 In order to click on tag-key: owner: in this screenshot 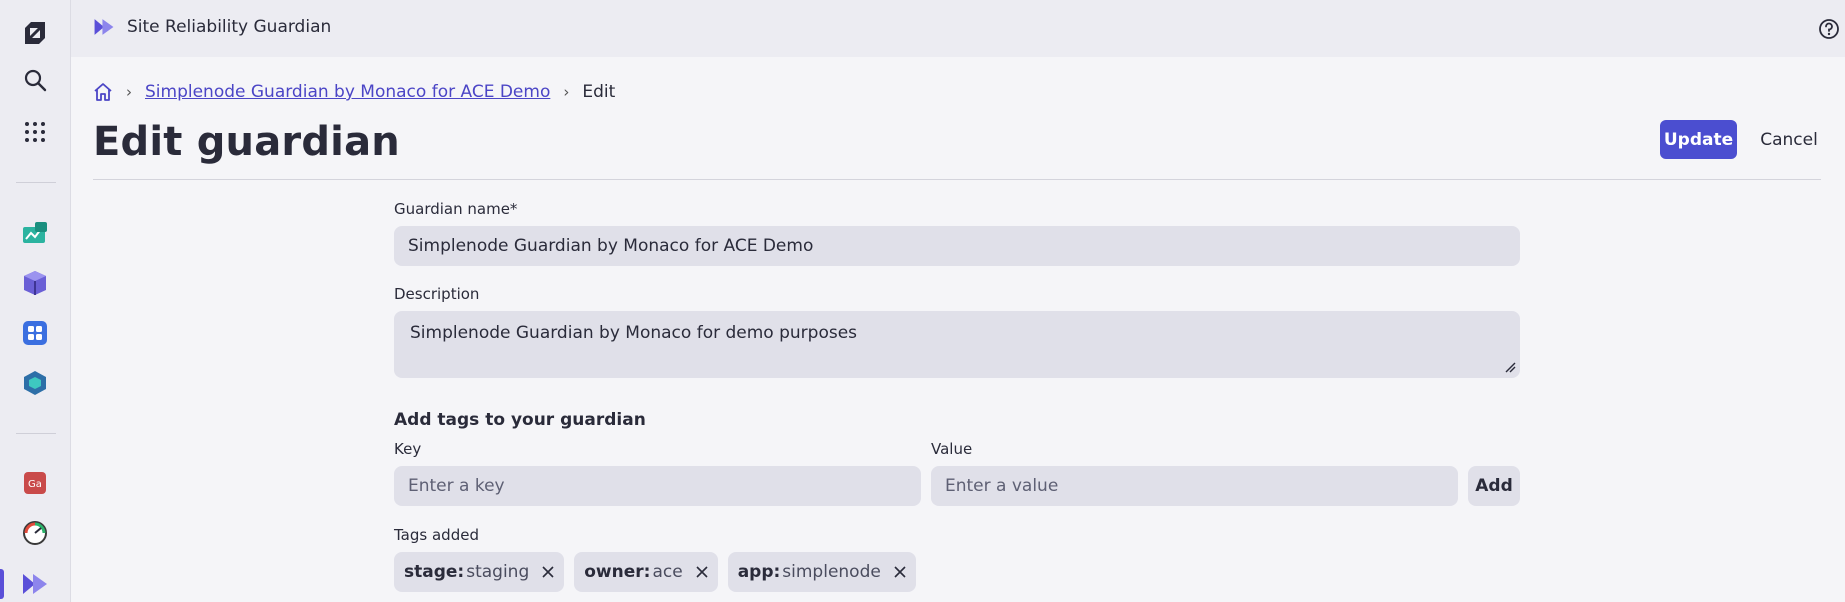, I will do `click(617, 572)`.